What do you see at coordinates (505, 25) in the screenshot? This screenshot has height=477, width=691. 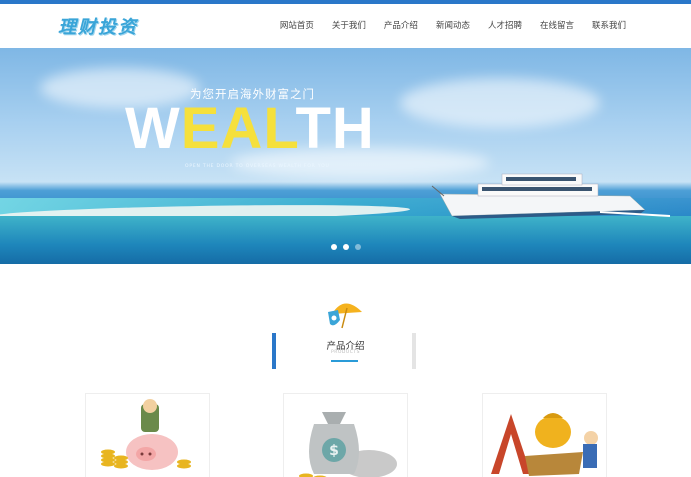 I see `nav-item-careers: 人才招聘` at bounding box center [505, 25].